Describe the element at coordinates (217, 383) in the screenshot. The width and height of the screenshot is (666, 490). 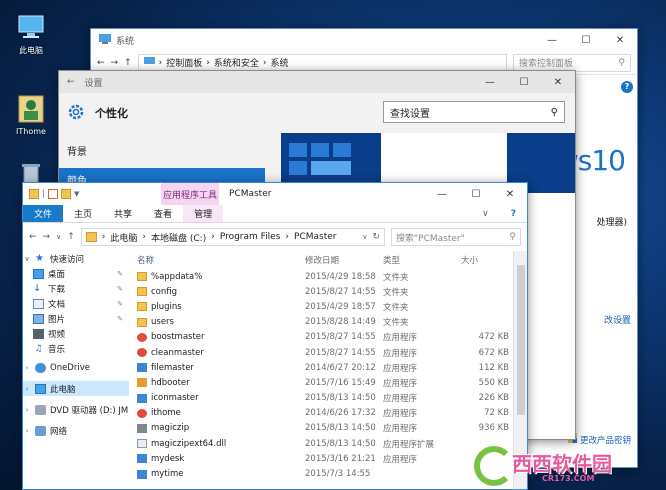
I see `file-name-cell: hdbooter` at that location.